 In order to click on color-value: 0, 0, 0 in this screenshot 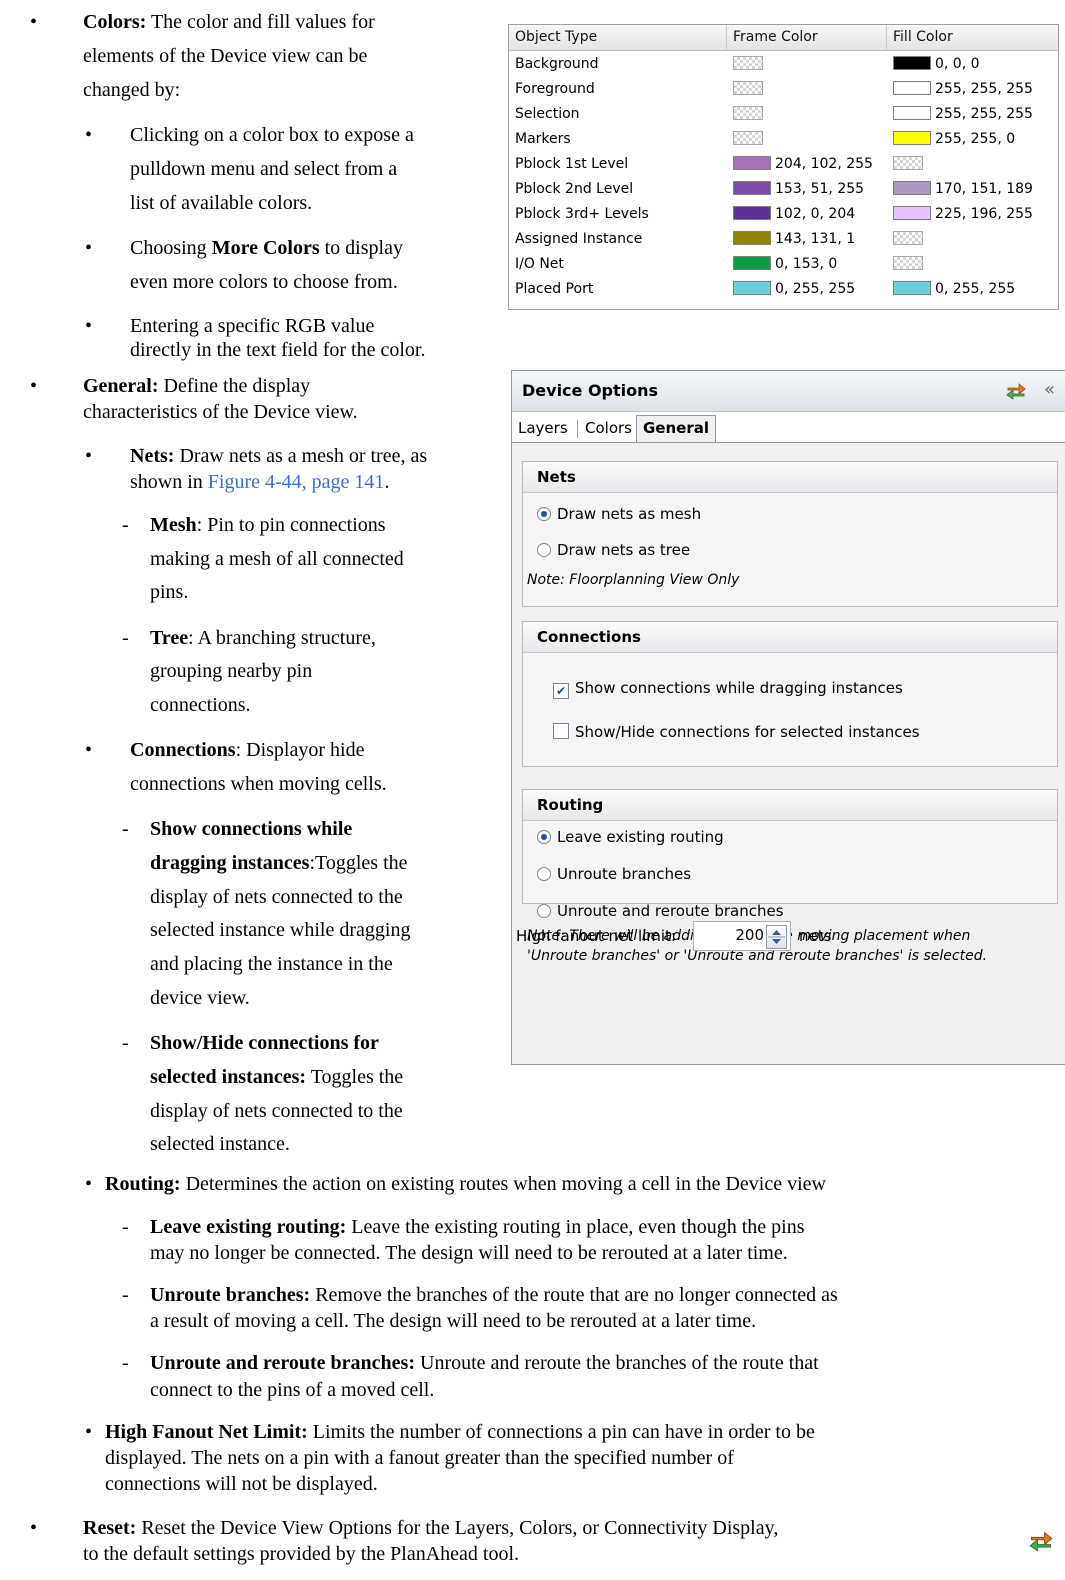, I will do `click(957, 64)`.